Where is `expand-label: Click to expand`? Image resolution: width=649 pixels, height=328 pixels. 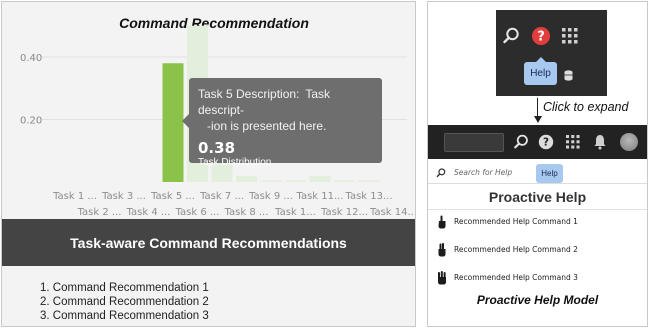 expand-label: Click to expand is located at coordinates (586, 107).